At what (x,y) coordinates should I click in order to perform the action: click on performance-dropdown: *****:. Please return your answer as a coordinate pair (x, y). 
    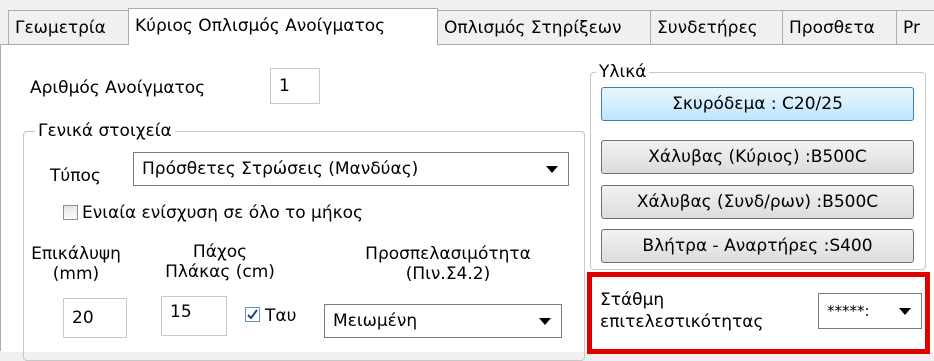
    Looking at the image, I should click on (870, 311).